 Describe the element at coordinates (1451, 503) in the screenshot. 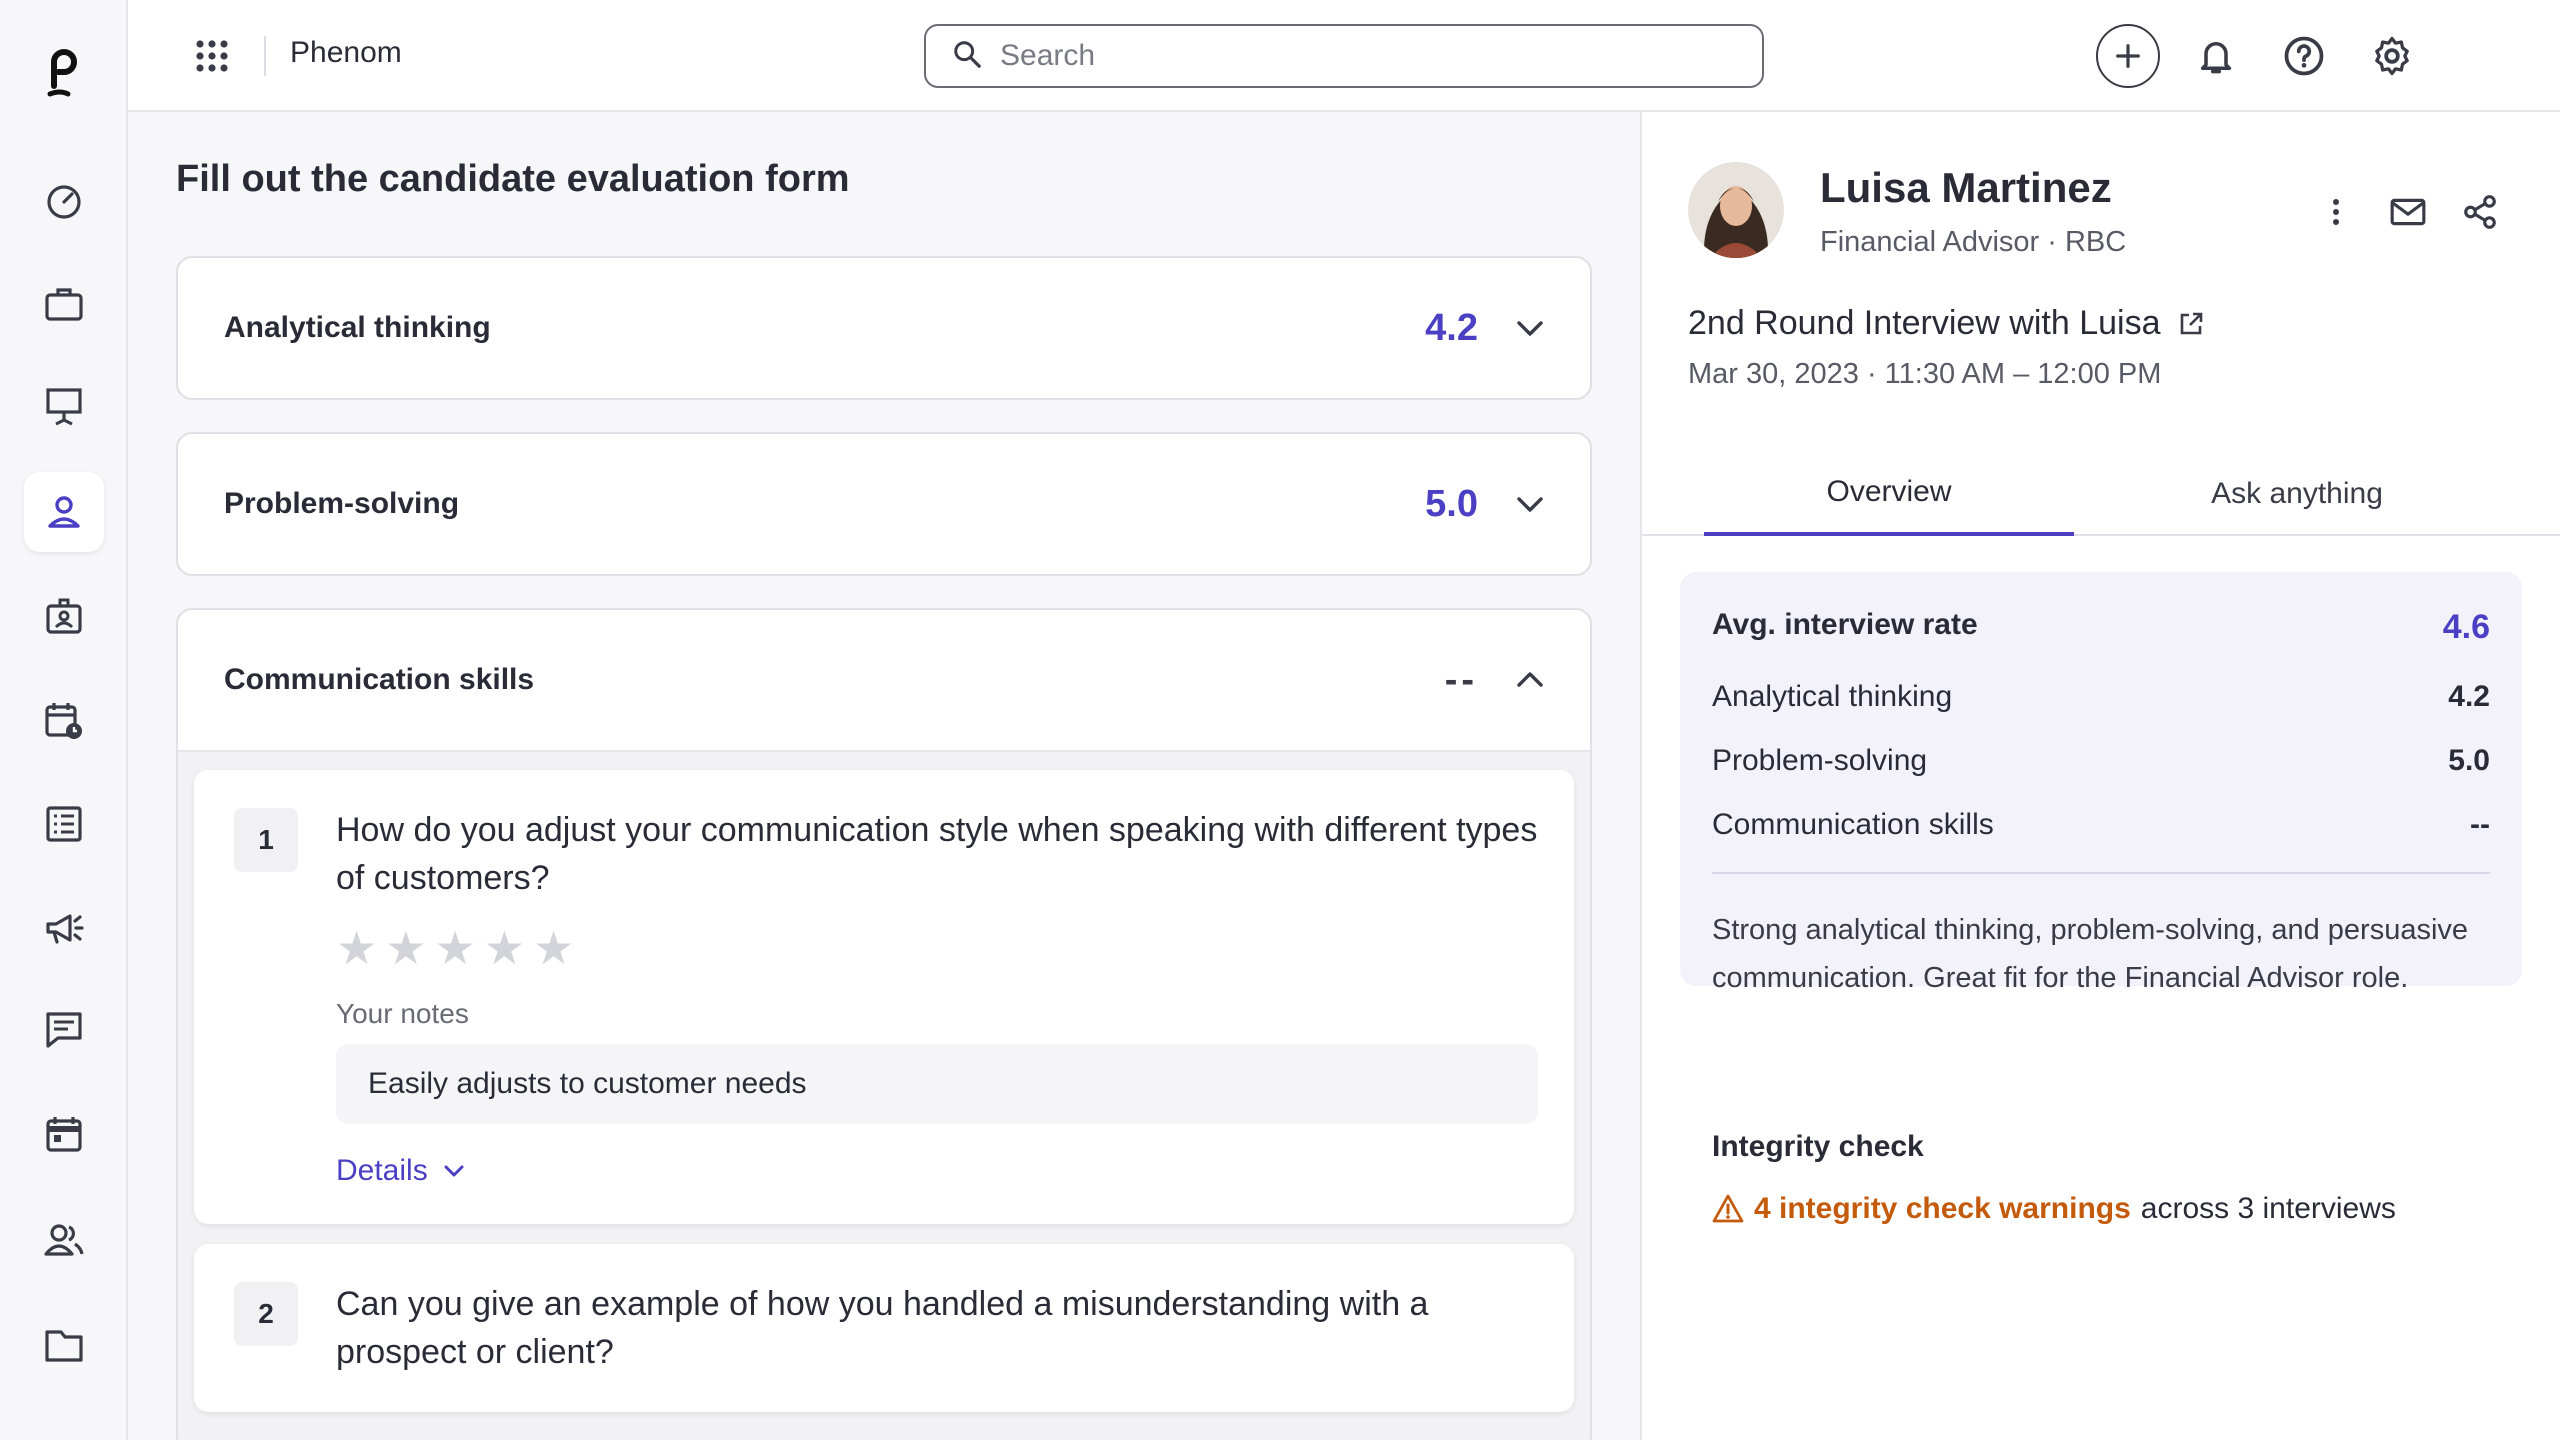

I see `section-score: 5.0` at that location.